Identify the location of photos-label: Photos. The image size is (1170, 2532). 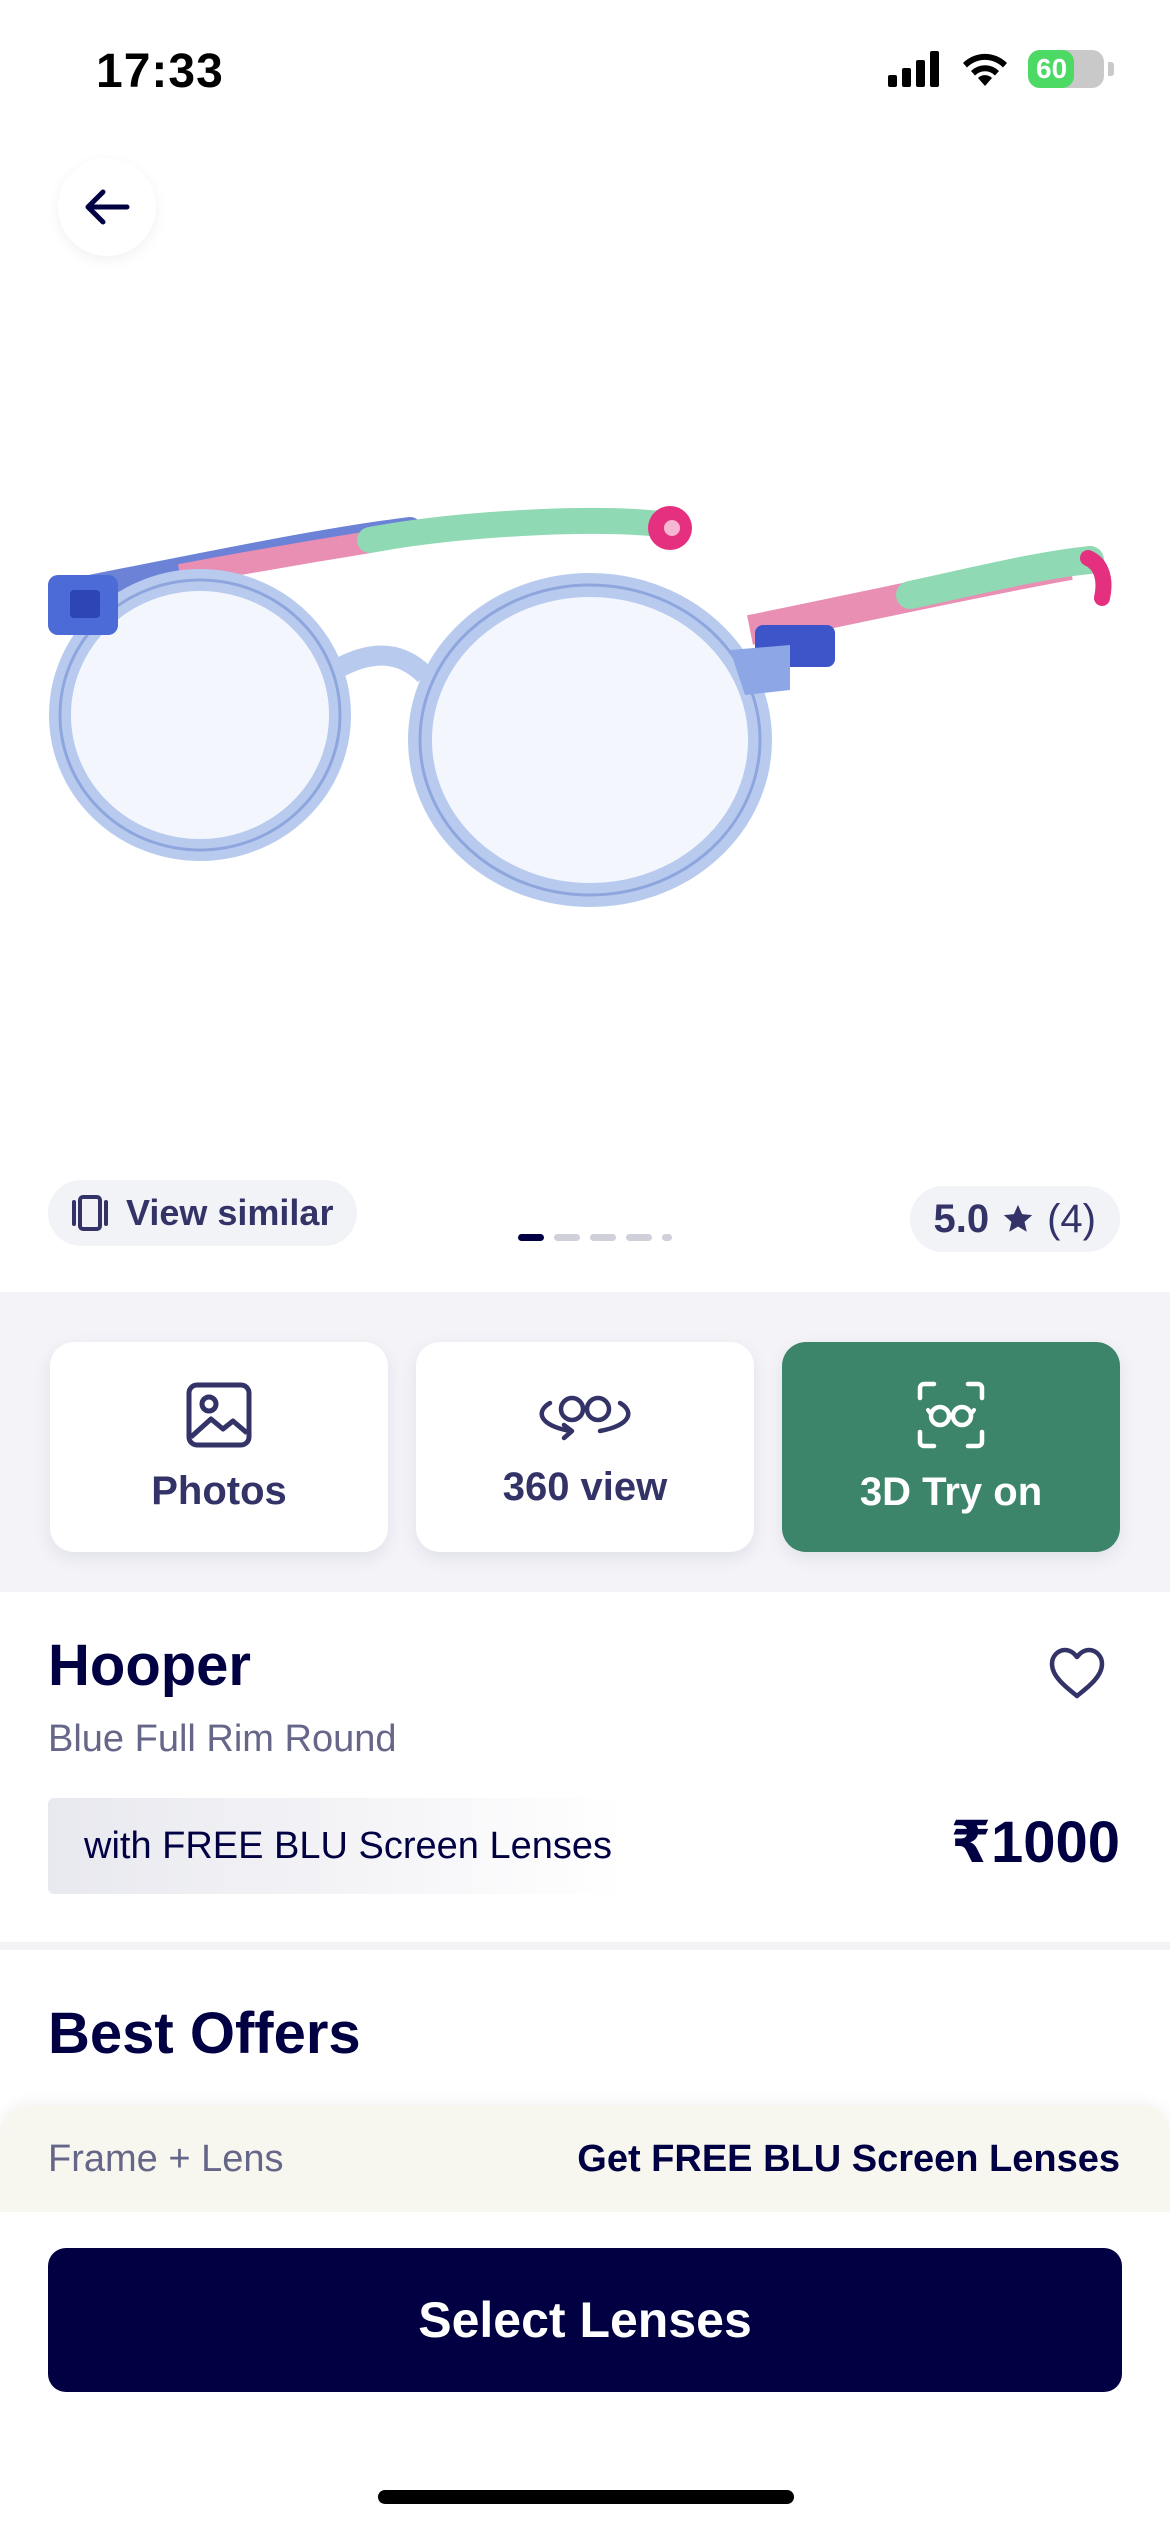
(219, 1490).